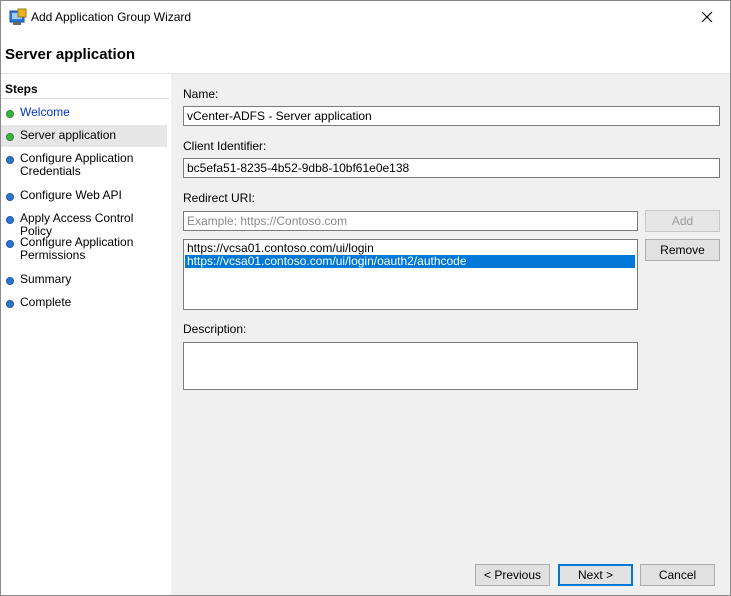 The image size is (731, 596). I want to click on adfs-app-icon, so click(18, 17).